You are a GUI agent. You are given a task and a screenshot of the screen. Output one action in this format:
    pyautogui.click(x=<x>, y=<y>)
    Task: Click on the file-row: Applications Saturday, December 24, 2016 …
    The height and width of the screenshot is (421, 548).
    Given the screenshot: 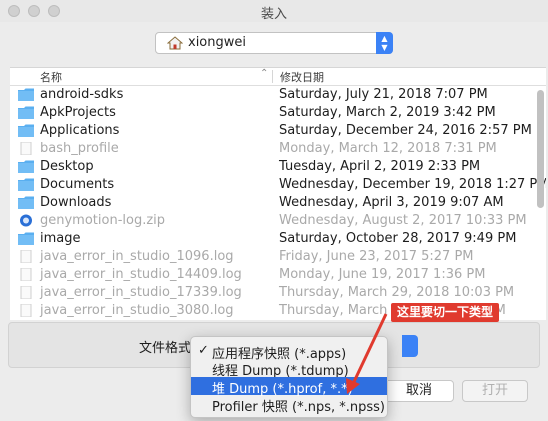 What is the action you would take?
    pyautogui.click(x=271, y=131)
    